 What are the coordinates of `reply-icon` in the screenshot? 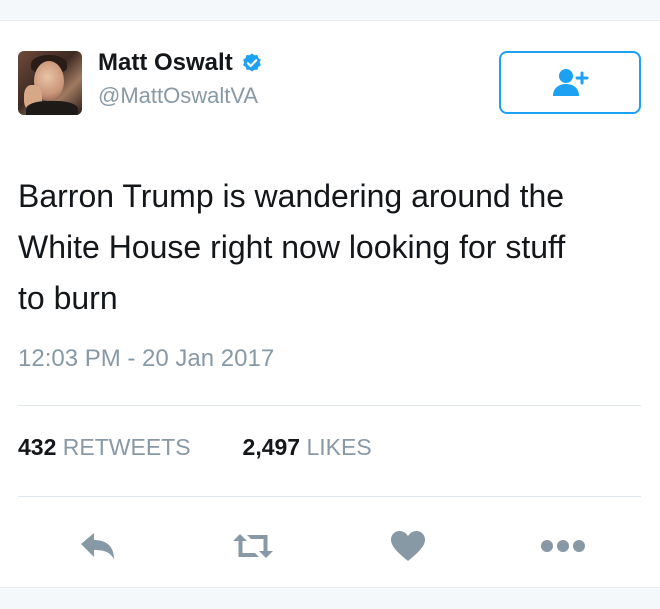 It's located at (97, 546).